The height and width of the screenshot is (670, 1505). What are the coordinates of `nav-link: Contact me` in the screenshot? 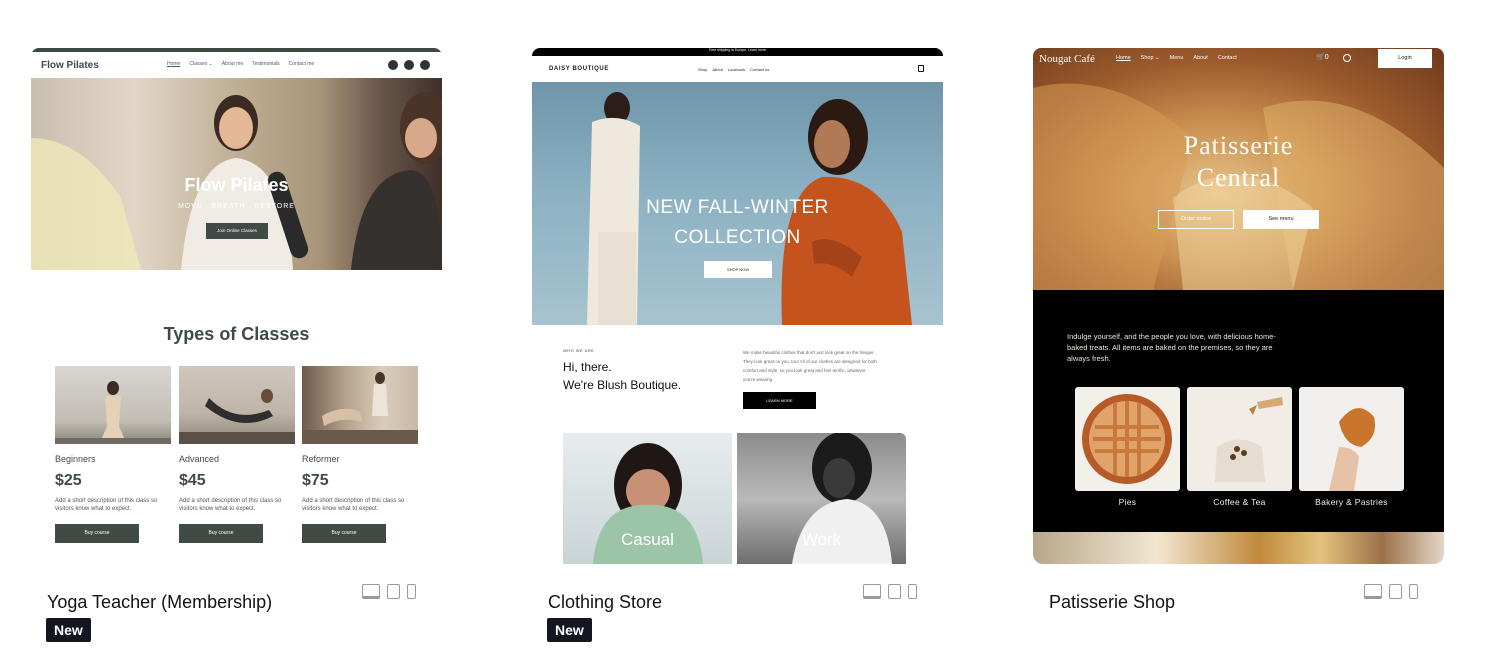 It's located at (301, 64).